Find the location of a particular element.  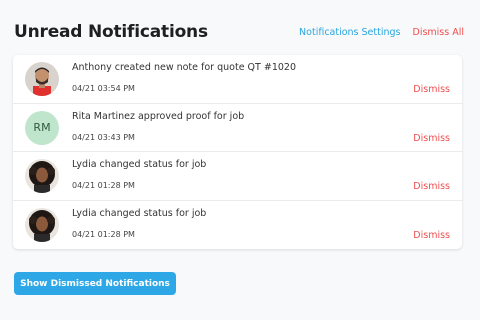

notifications-settings-link: Notifications Settings is located at coordinates (349, 32).